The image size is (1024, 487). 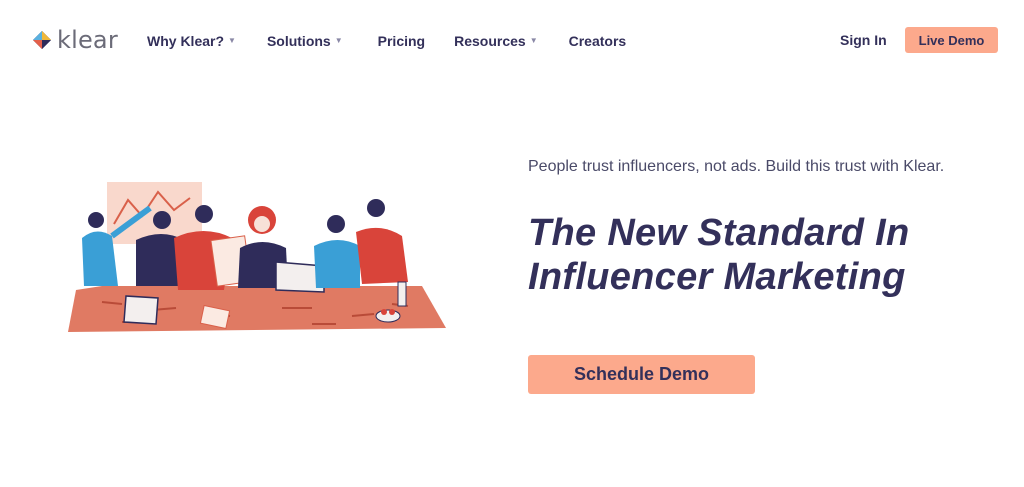 I want to click on nav-item-why-klear: Why Klear? ▼, so click(x=191, y=40).